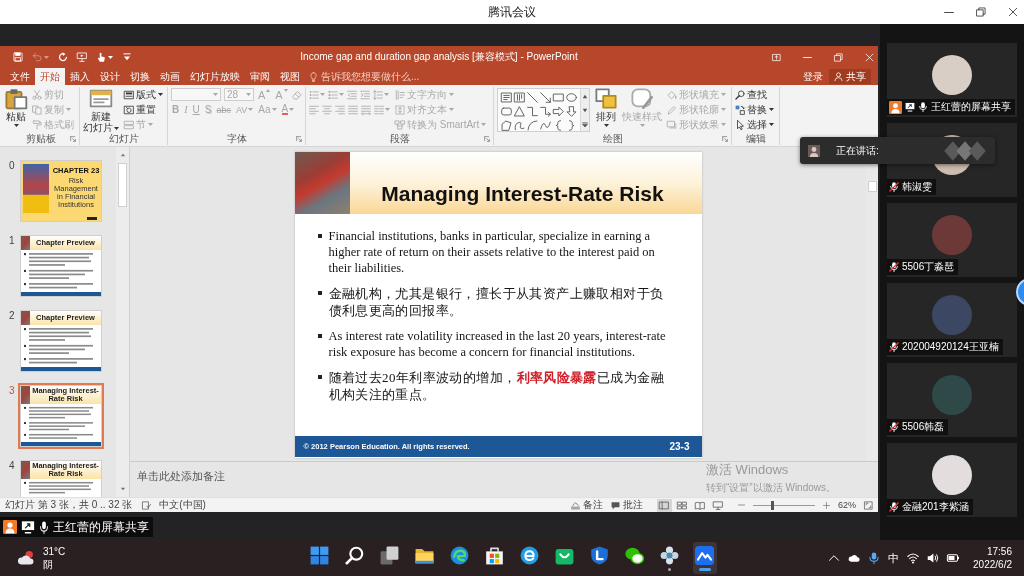 This screenshot has width=1024, height=576. What do you see at coordinates (12, 391) in the screenshot?
I see `slide-number: 3` at bounding box center [12, 391].